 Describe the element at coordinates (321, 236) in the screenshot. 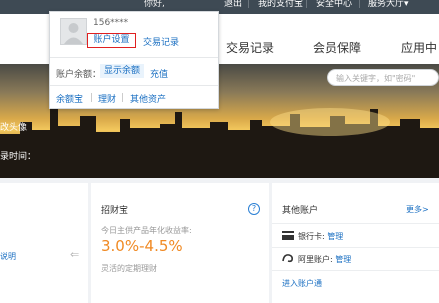

I see `bank-card-row: 银行卡: 管理` at that location.